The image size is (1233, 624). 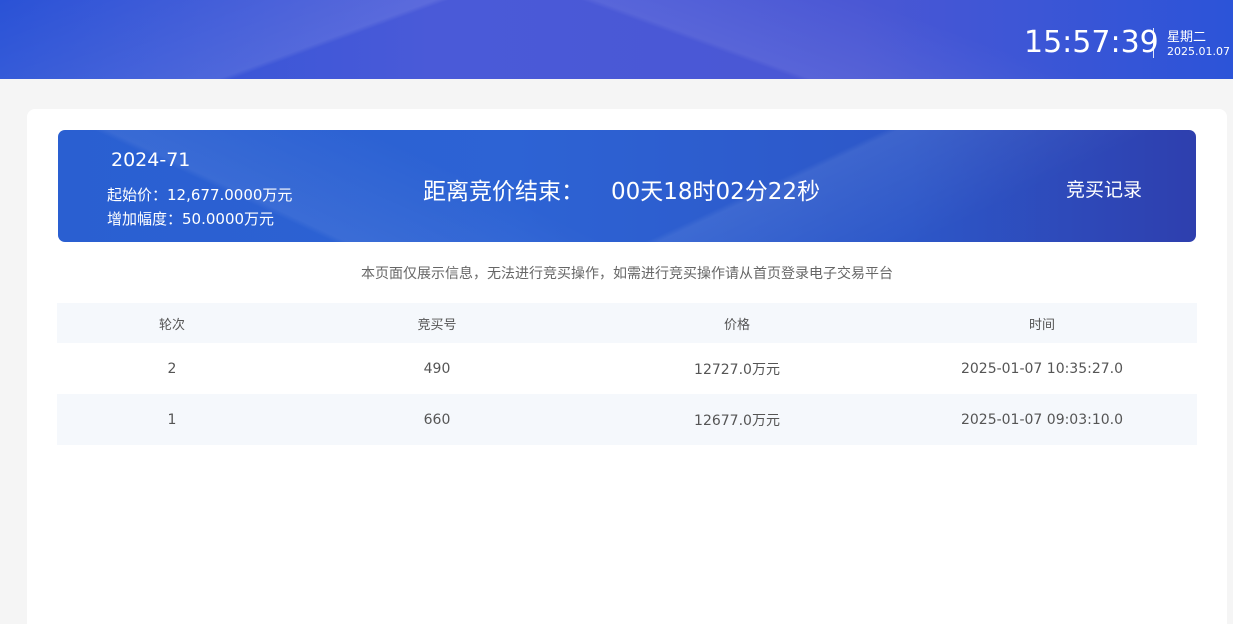 I want to click on bid-record-link: 竞买记录, so click(x=1104, y=188).